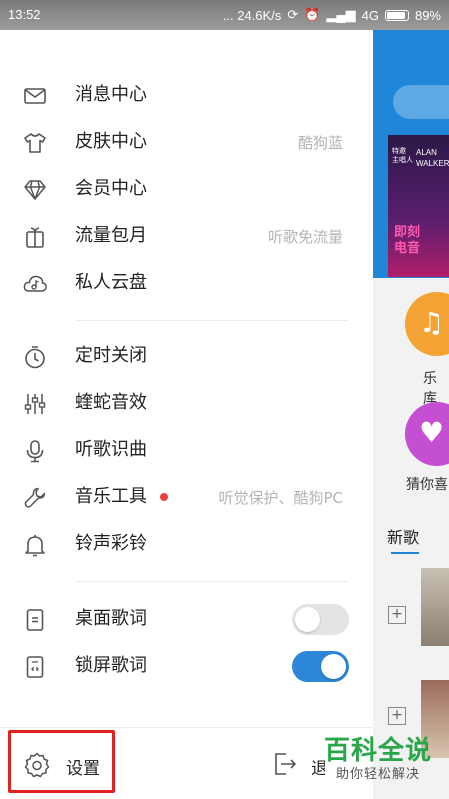 Image resolution: width=449 pixels, height=799 pixels. I want to click on menu-item-label: 锁屏歌词, so click(111, 665).